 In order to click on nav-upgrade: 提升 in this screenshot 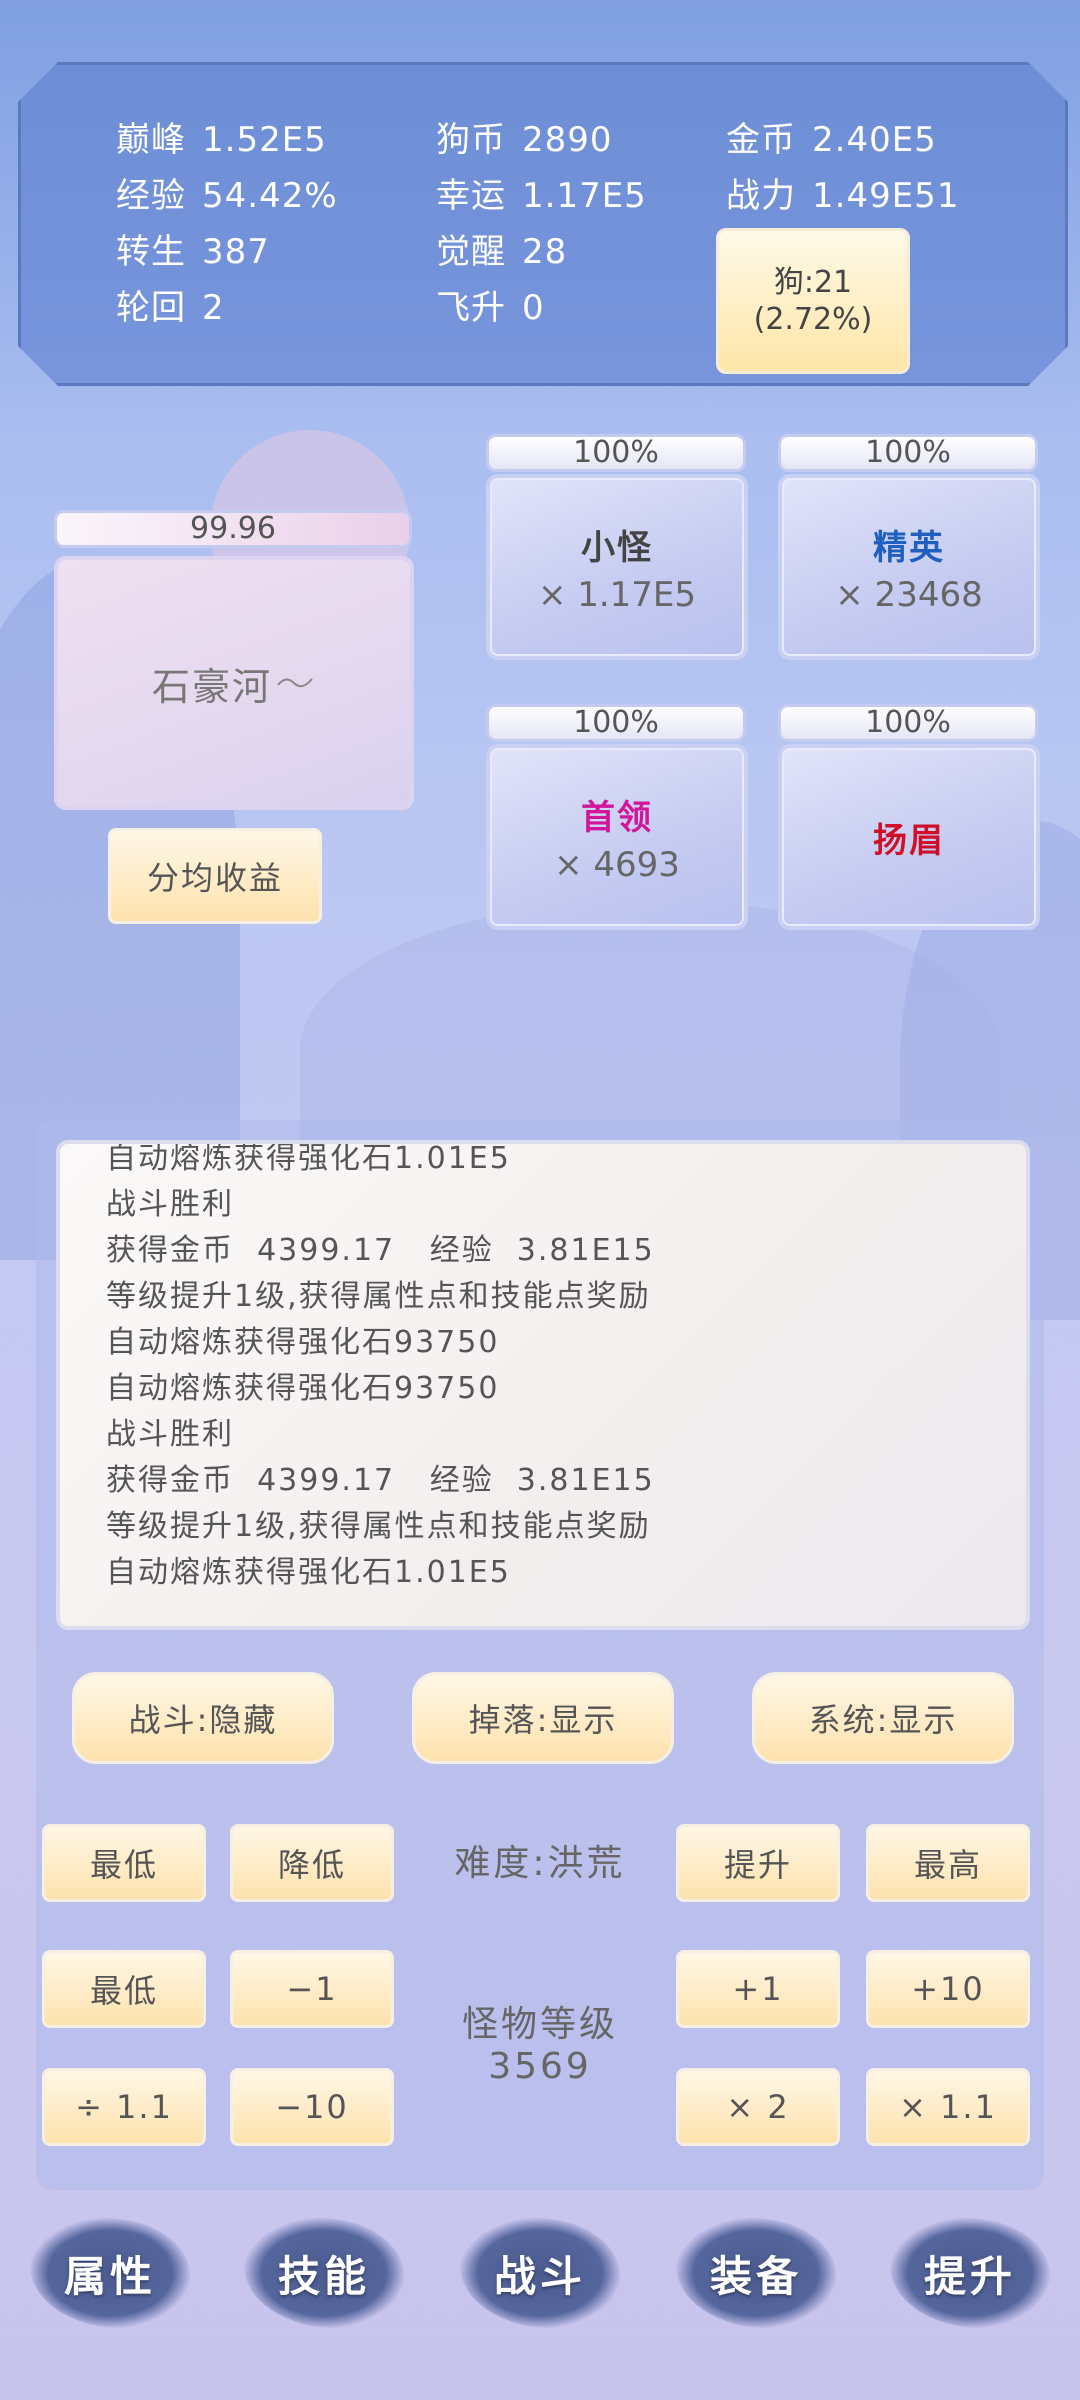, I will do `click(970, 2273)`.